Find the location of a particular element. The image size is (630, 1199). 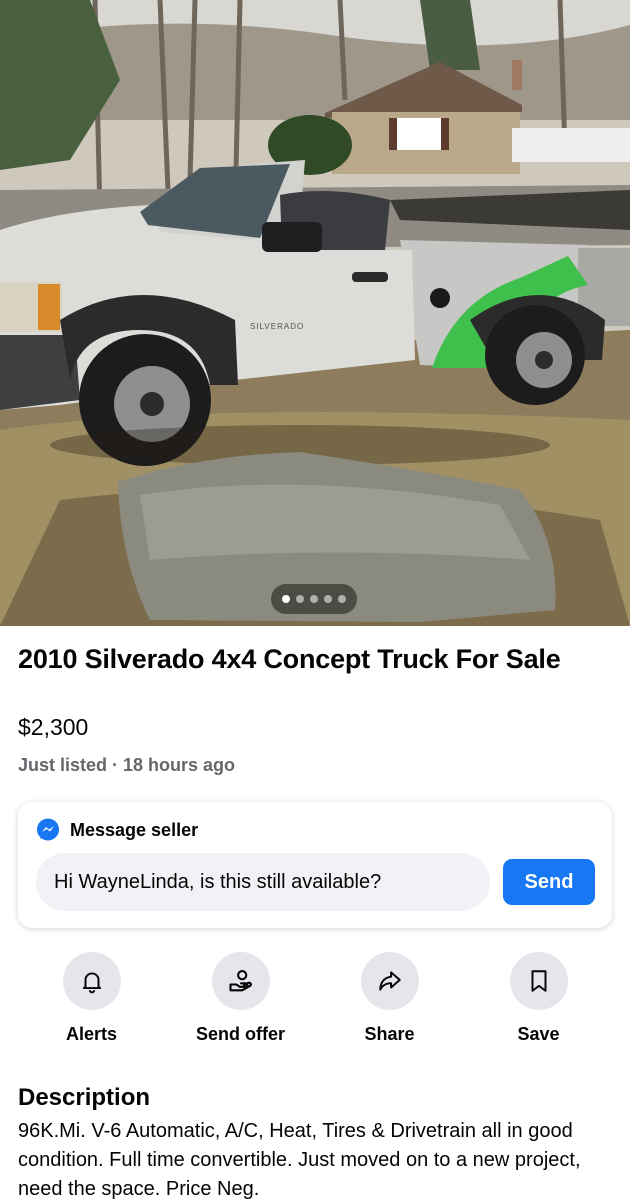

save-icon-circle is located at coordinates (538, 981).